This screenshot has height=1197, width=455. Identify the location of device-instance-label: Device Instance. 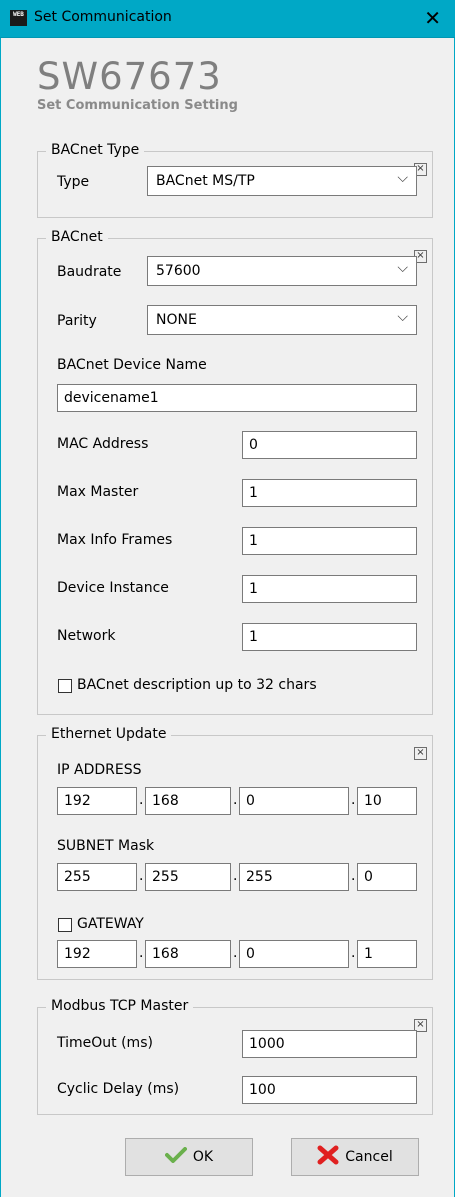
(113, 588).